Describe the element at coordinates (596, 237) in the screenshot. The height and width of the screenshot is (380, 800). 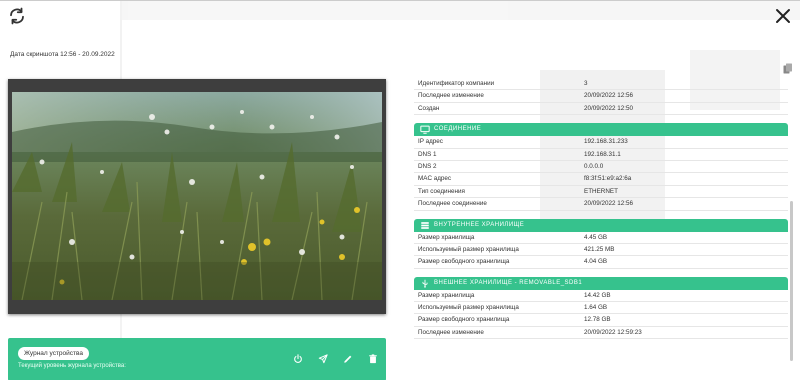
I see `info-value: 4.45 GB` at that location.